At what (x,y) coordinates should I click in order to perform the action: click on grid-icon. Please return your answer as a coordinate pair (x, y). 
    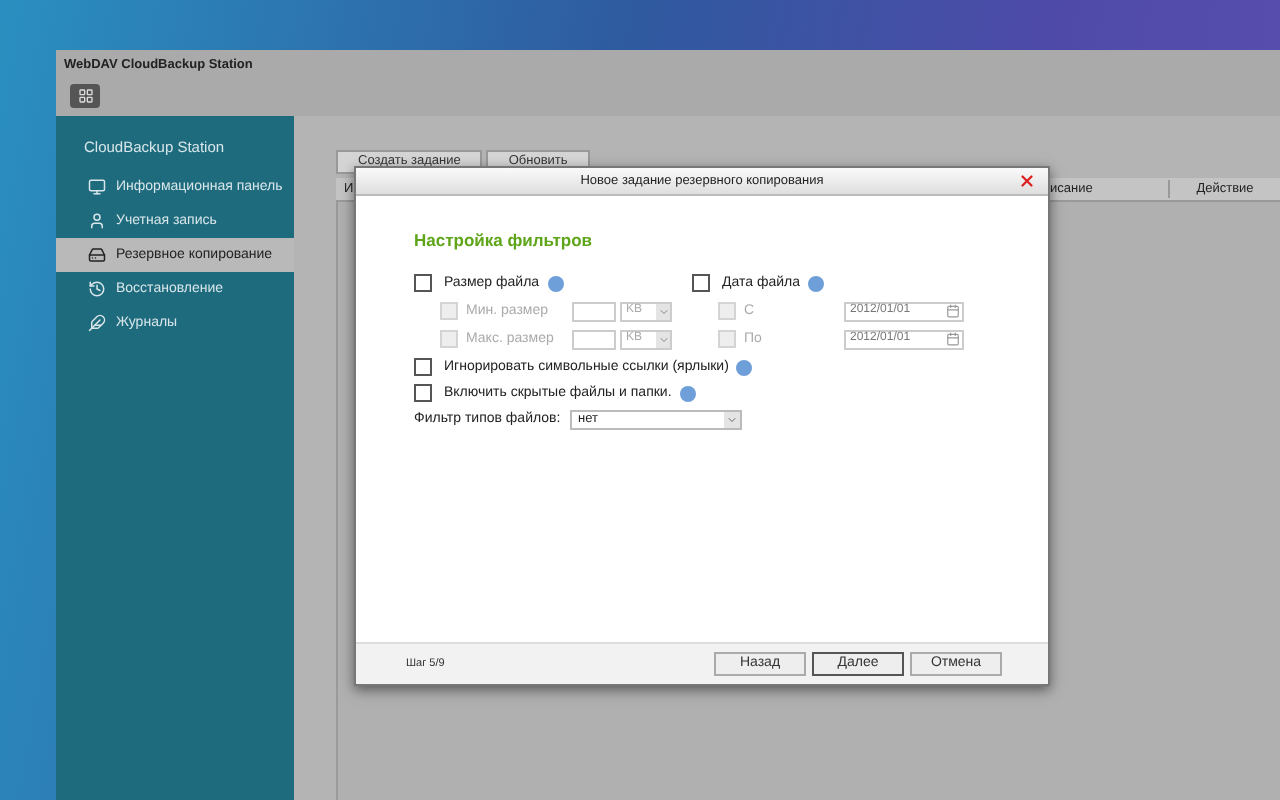
    Looking at the image, I should click on (85, 95).